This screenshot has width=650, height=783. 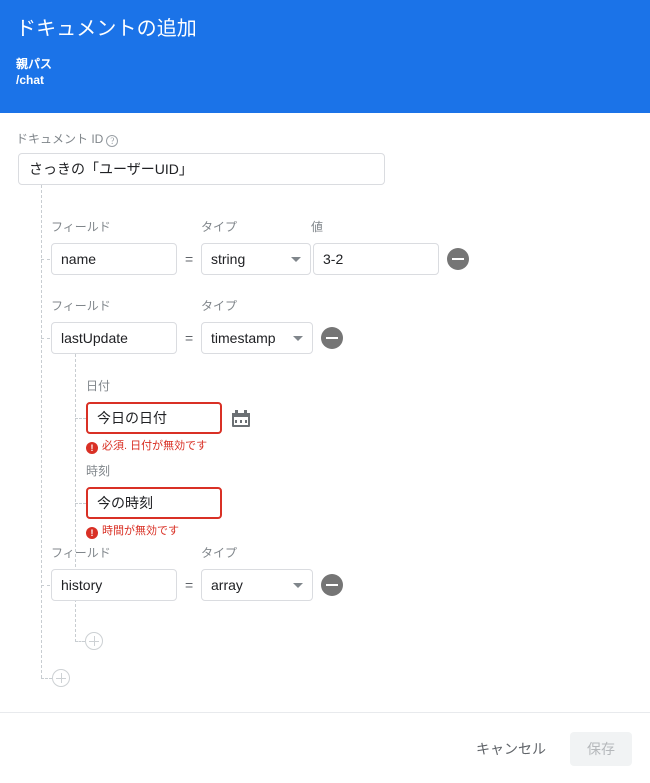 What do you see at coordinates (155, 446) in the screenshot?
I see `date-error-text: 必須. 日付が無効です` at bounding box center [155, 446].